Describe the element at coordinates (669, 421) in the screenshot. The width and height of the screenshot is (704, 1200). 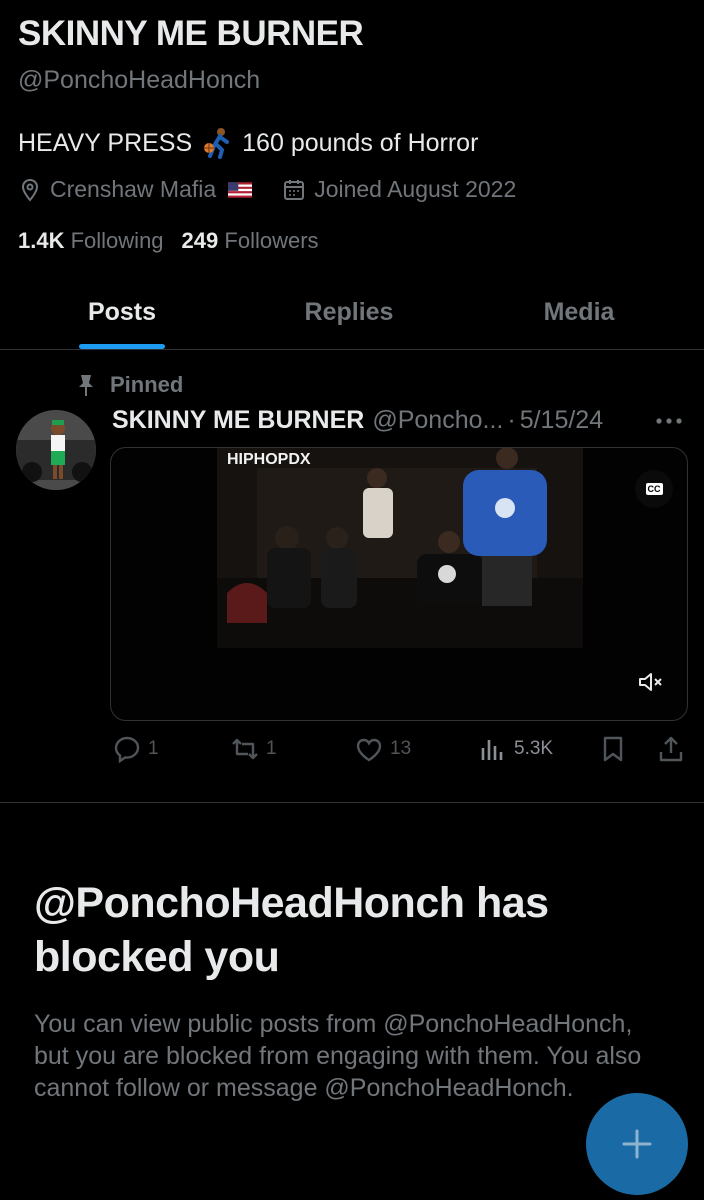
I see `more-icon` at that location.